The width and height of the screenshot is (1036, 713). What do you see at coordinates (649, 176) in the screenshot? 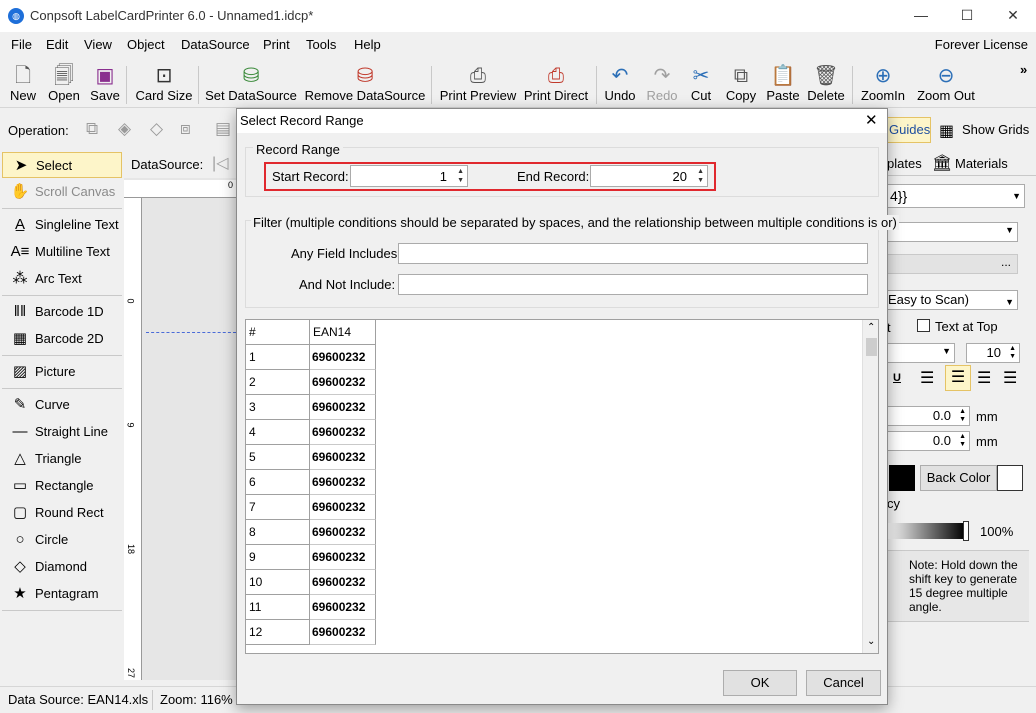
I see `end-record-spin: 20 ▲ ▼` at bounding box center [649, 176].